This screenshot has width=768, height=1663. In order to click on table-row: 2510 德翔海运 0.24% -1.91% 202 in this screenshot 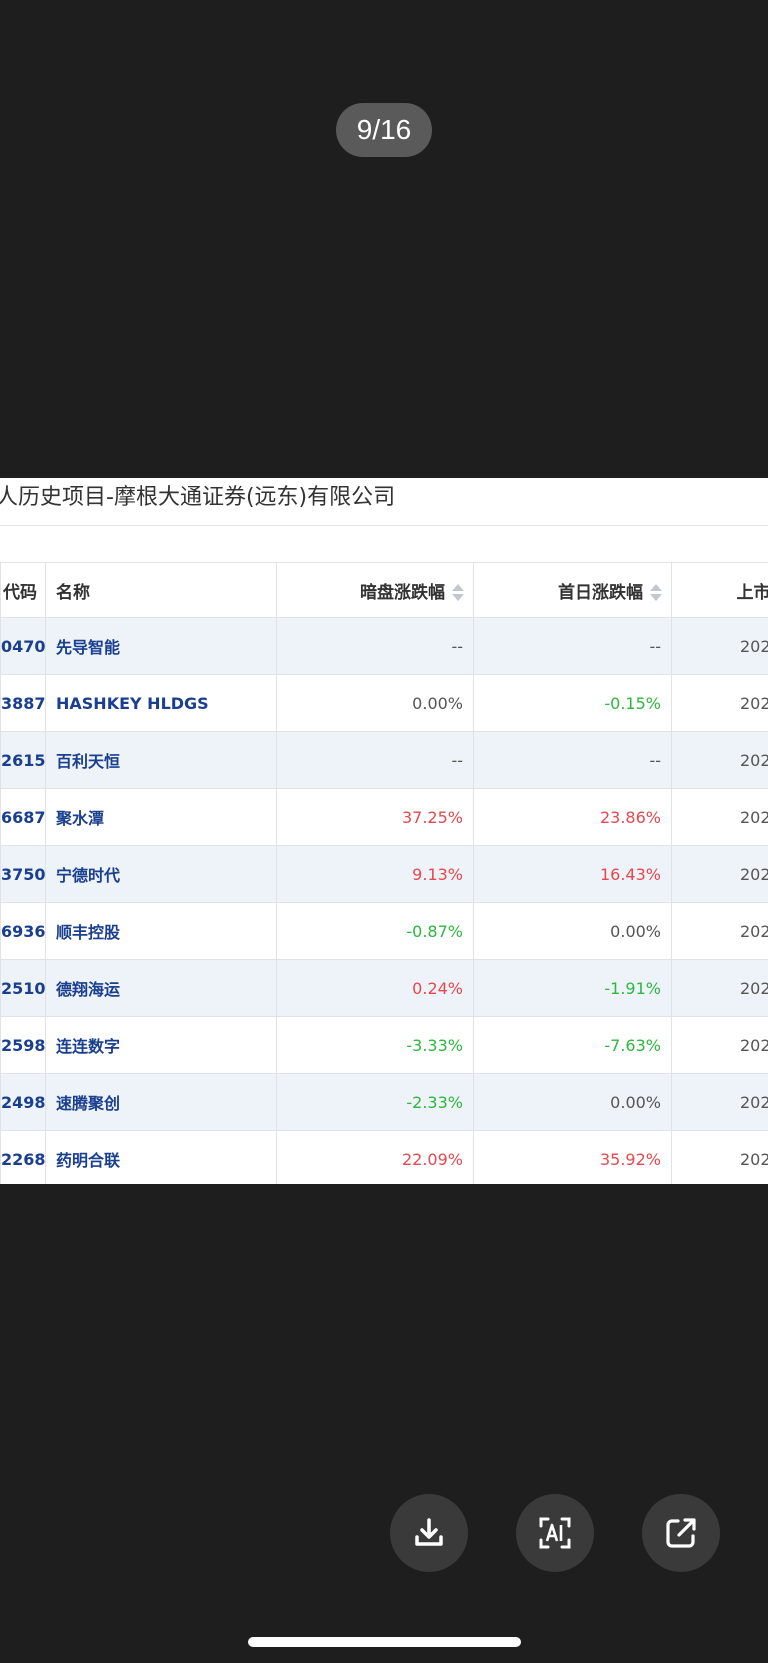, I will do `click(384, 988)`.